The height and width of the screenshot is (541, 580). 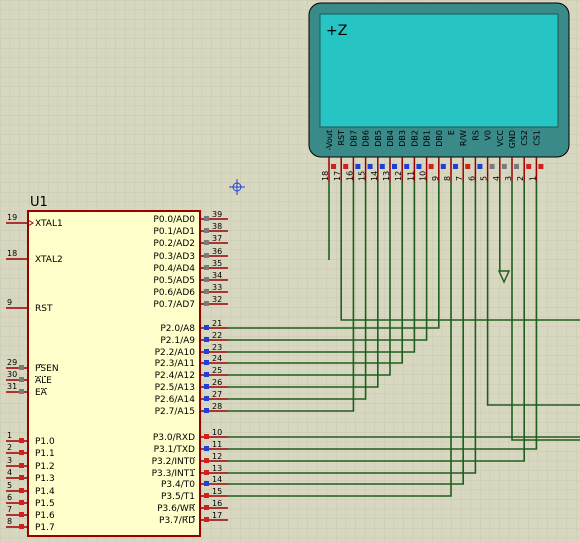 I want to click on pin-label: P3.1/TXD, so click(x=174, y=450).